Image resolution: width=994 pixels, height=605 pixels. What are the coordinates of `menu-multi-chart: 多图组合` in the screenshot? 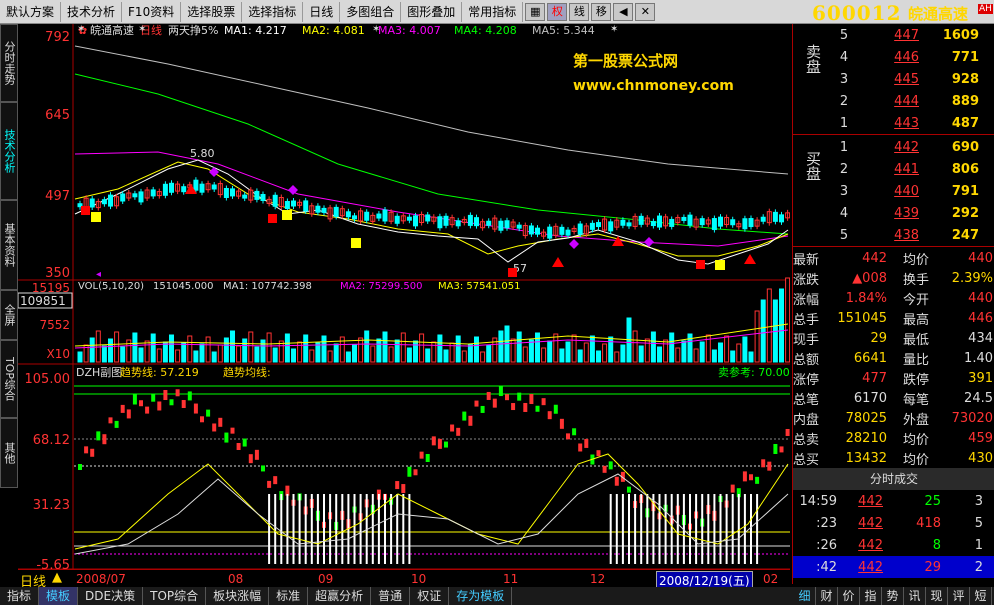 It's located at (371, 11).